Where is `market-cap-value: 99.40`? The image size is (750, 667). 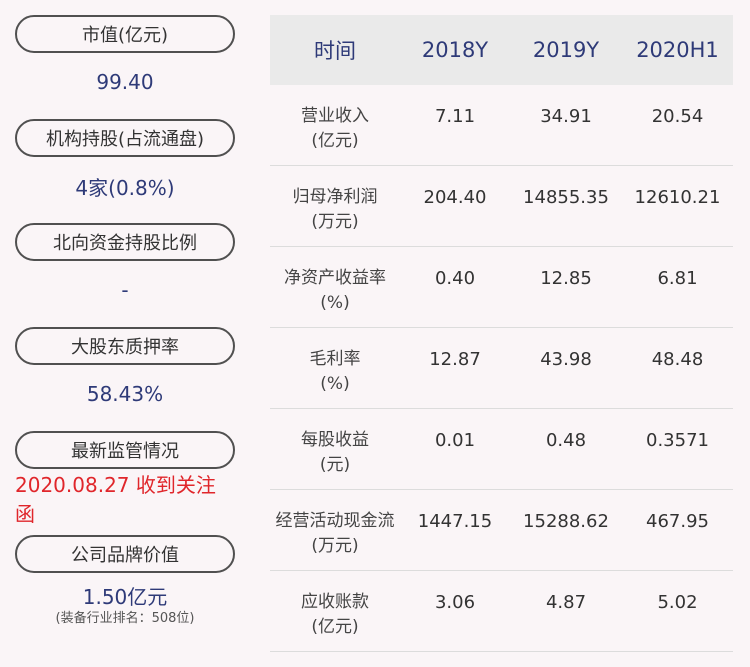 market-cap-value: 99.40 is located at coordinates (125, 82).